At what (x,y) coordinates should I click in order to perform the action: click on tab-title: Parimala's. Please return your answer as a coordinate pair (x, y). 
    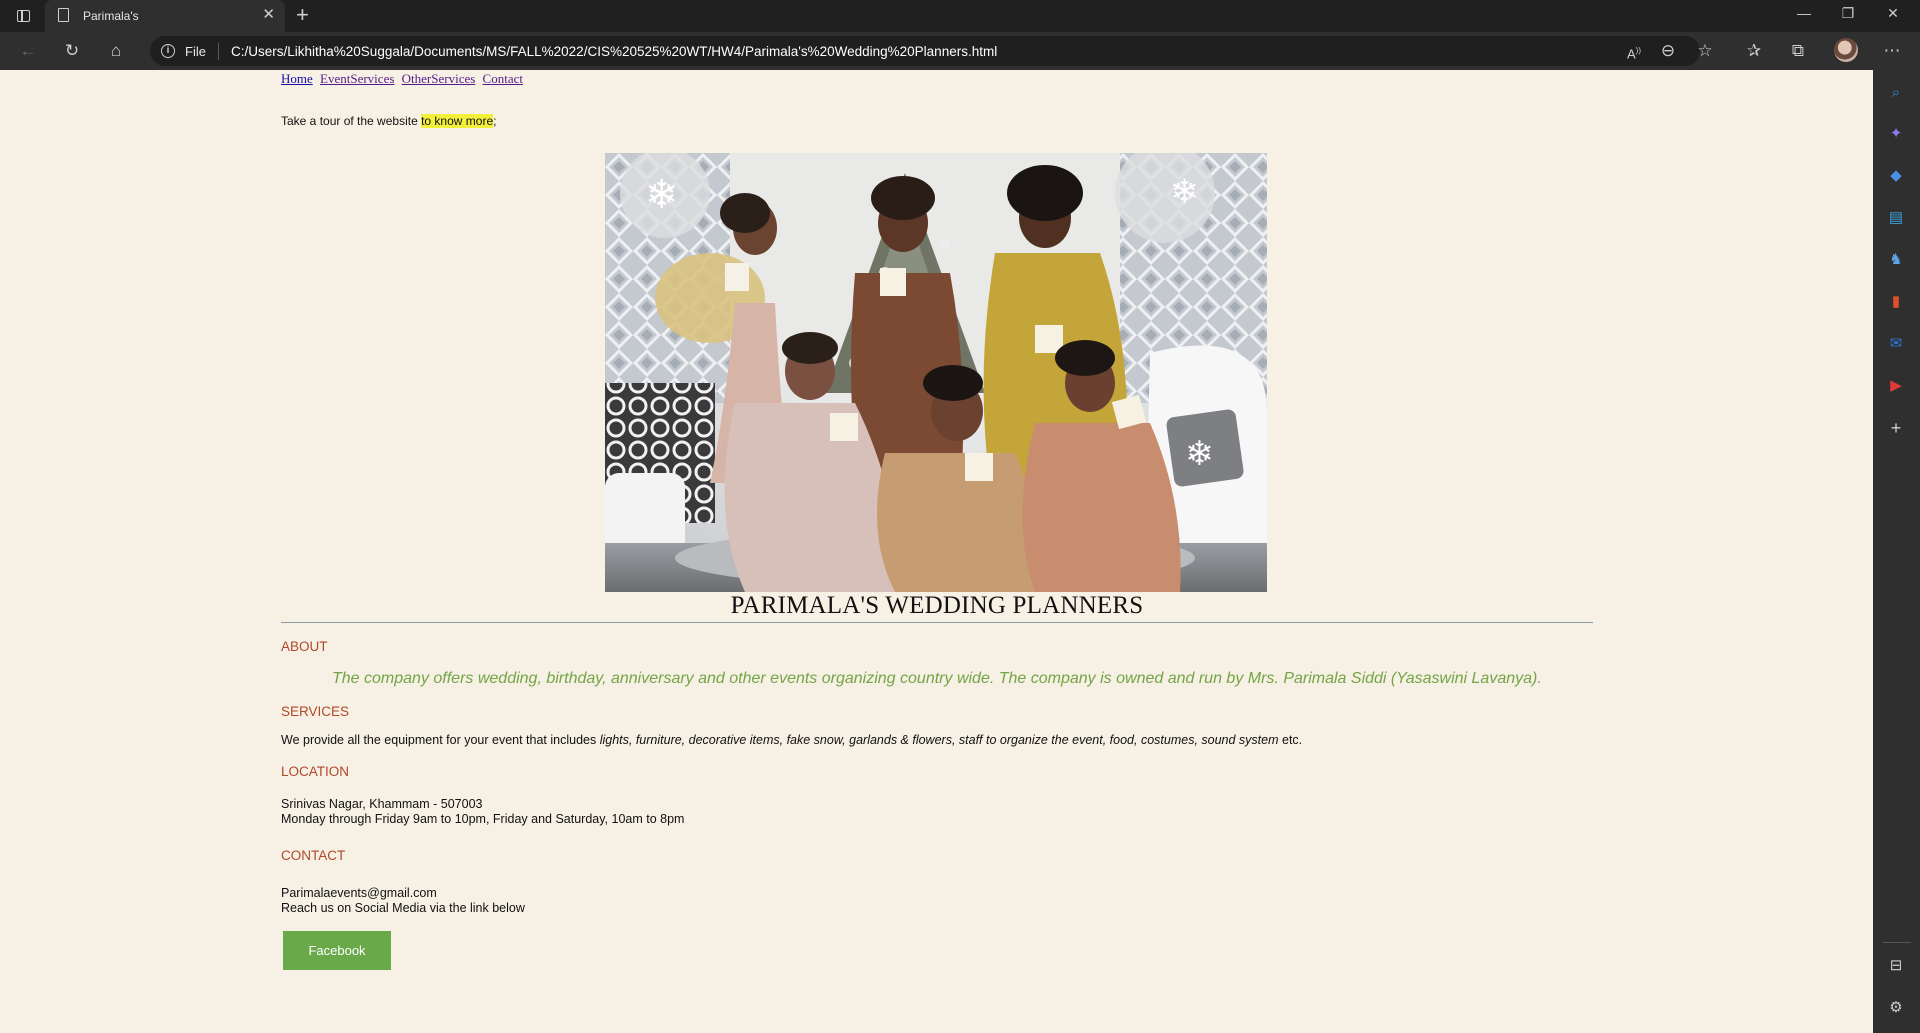
    Looking at the image, I should click on (111, 16).